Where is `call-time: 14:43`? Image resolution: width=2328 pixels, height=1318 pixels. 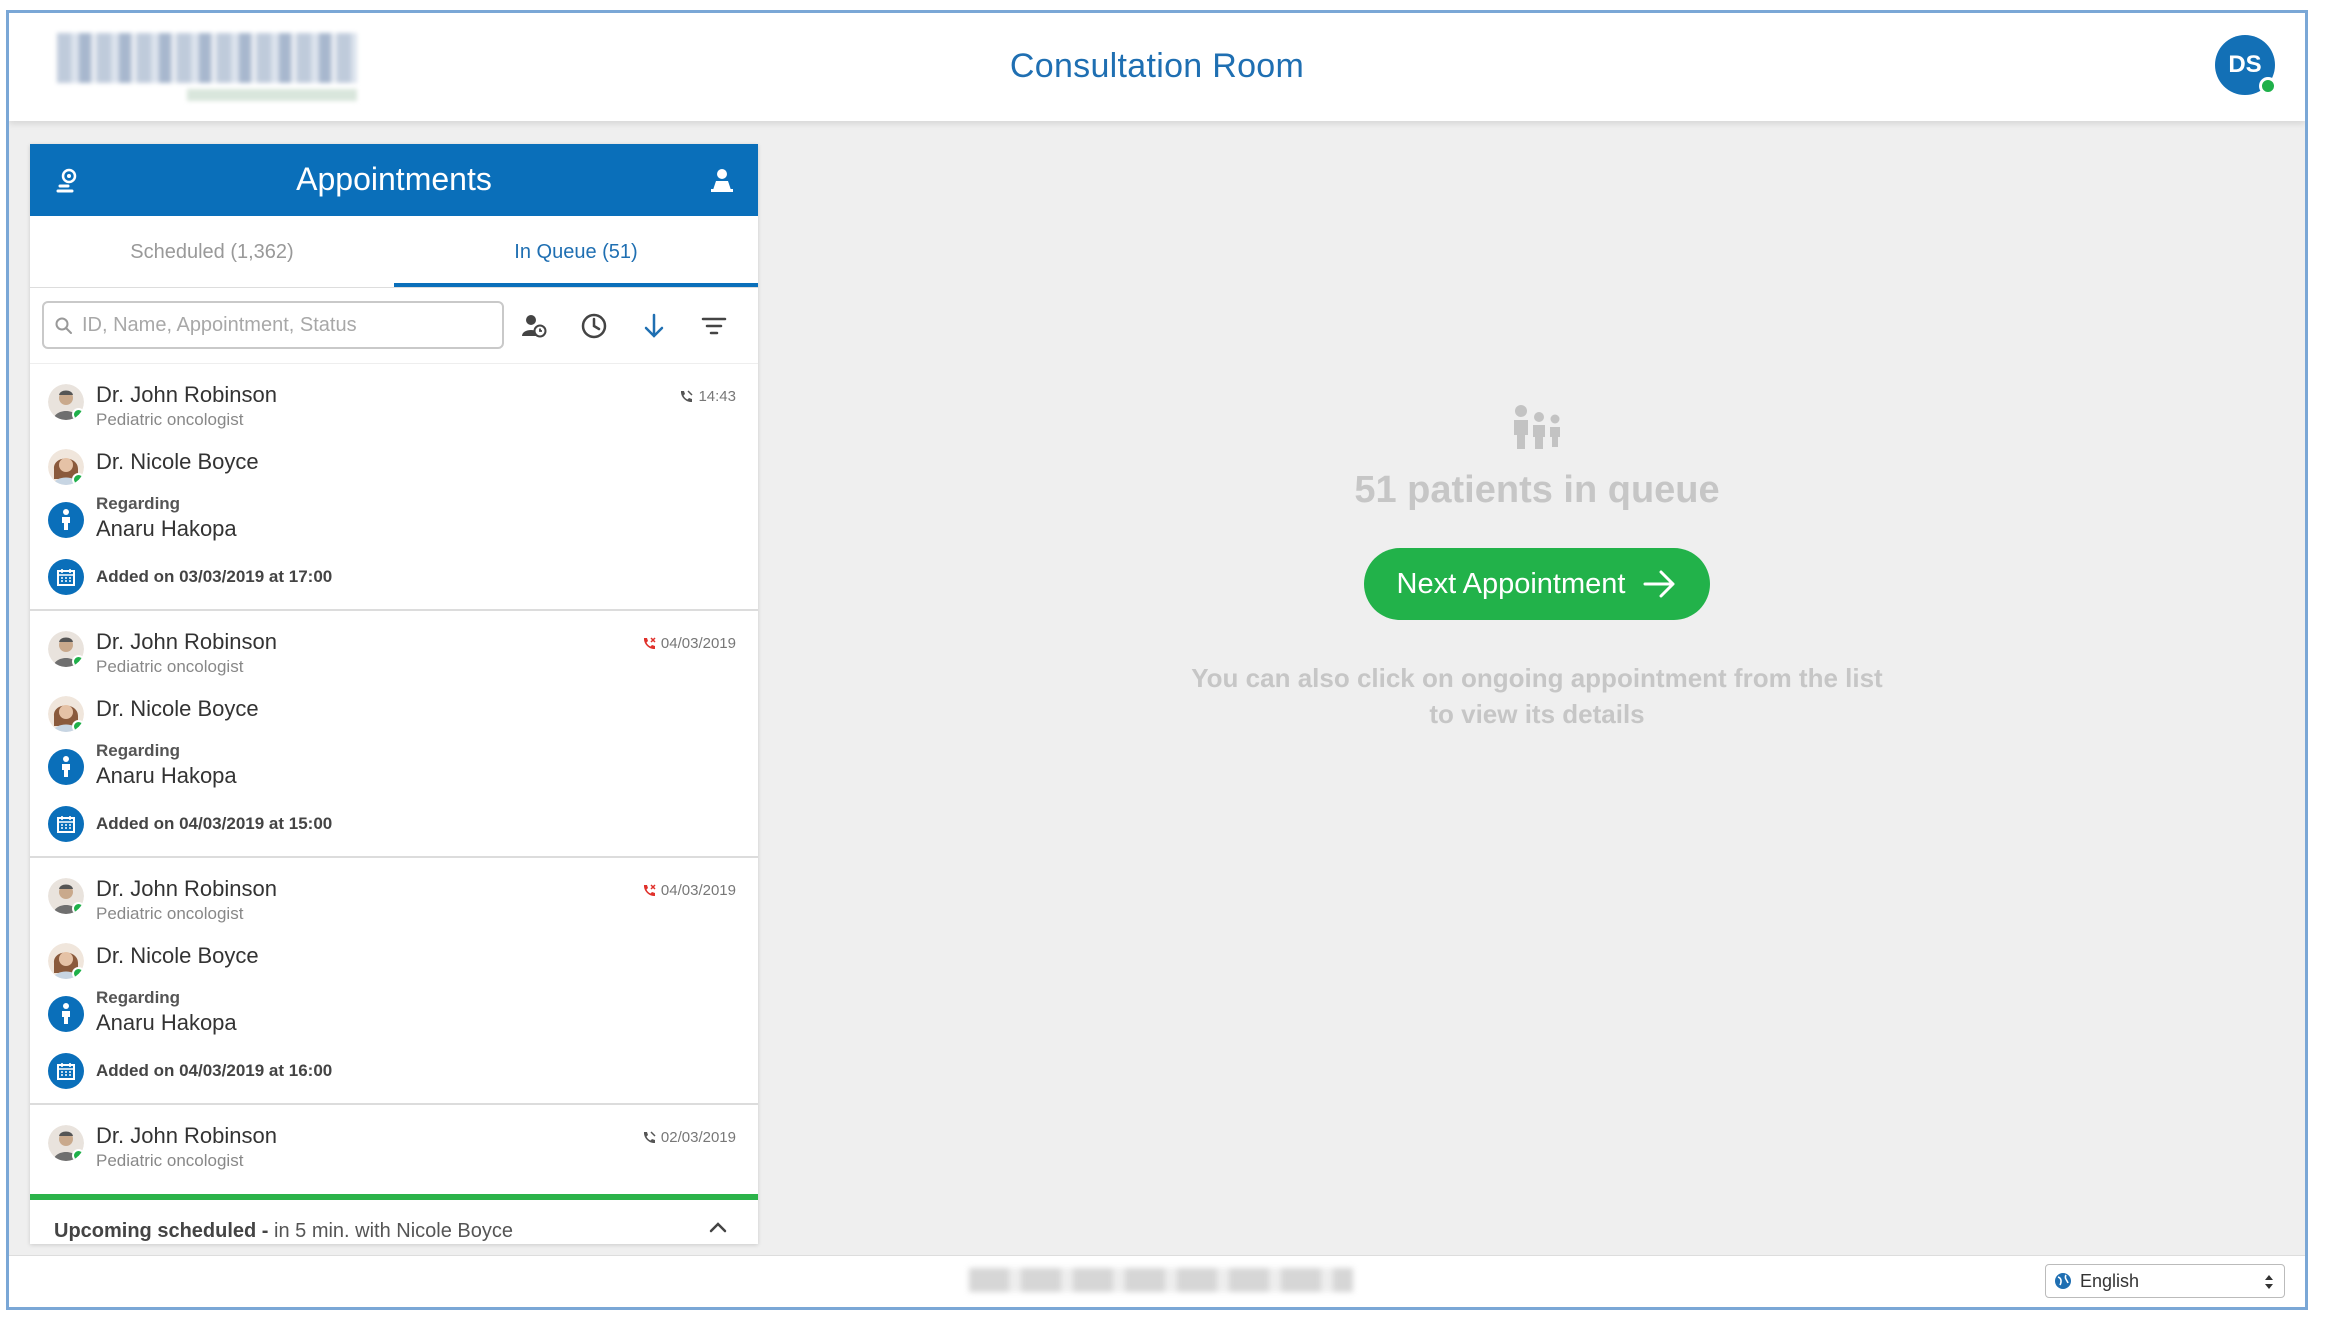
call-time: 14:43 is located at coordinates (707, 396).